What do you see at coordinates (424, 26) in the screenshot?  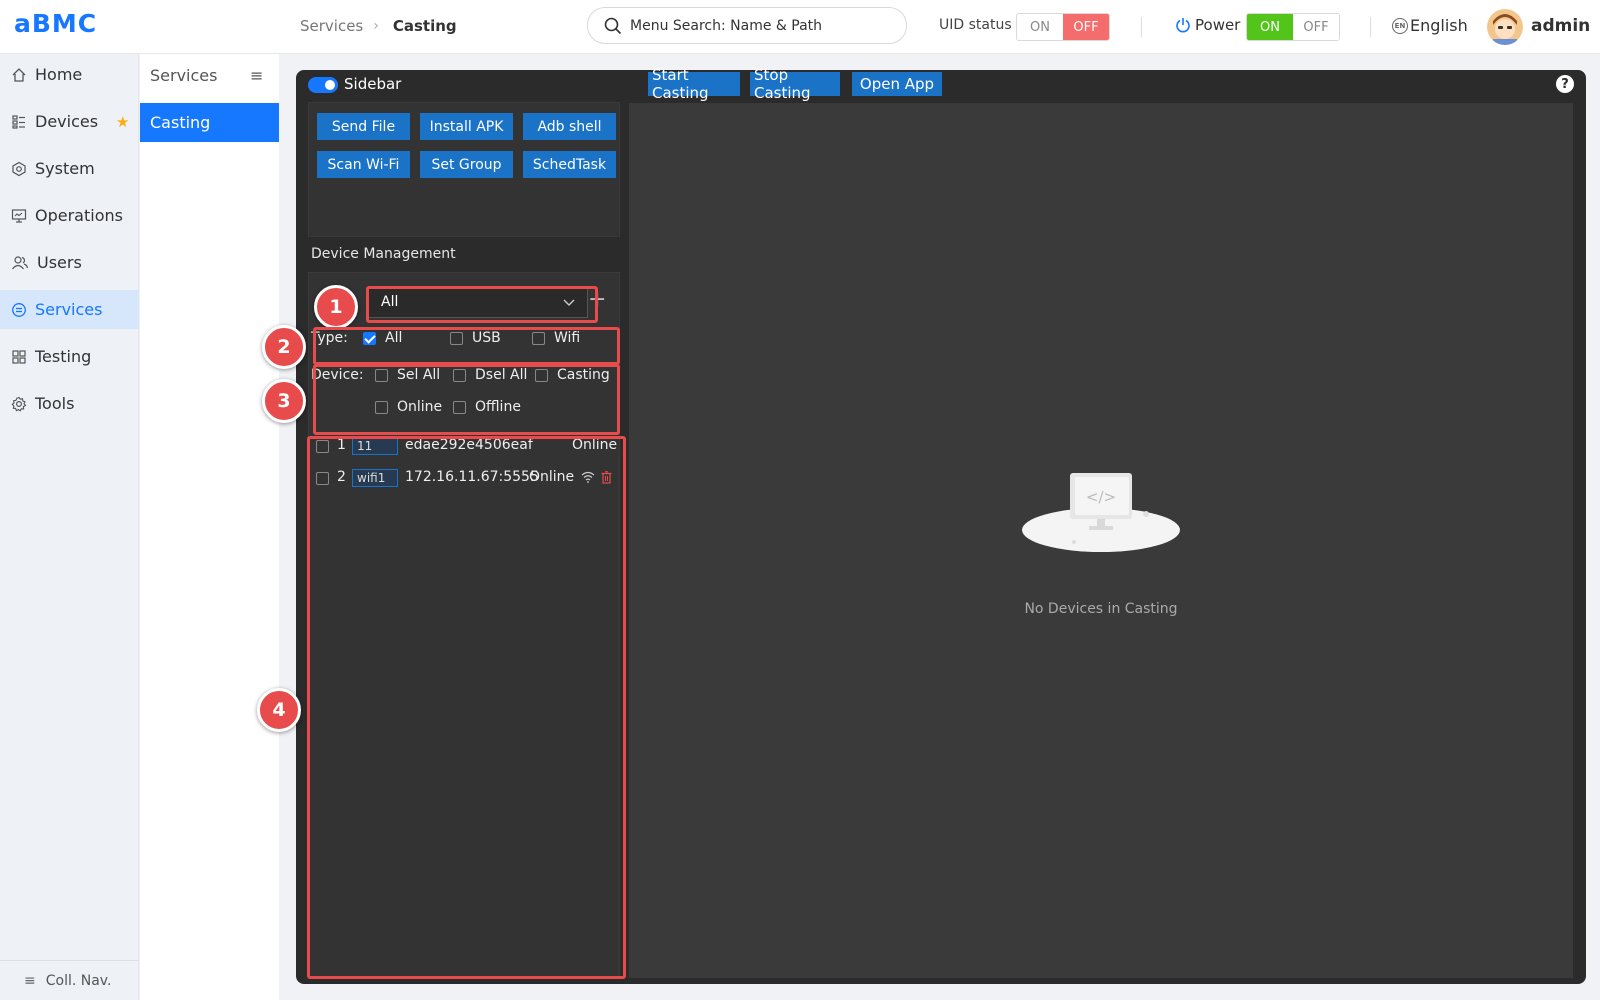 I see `breadcrumb-casting: Casting` at bounding box center [424, 26].